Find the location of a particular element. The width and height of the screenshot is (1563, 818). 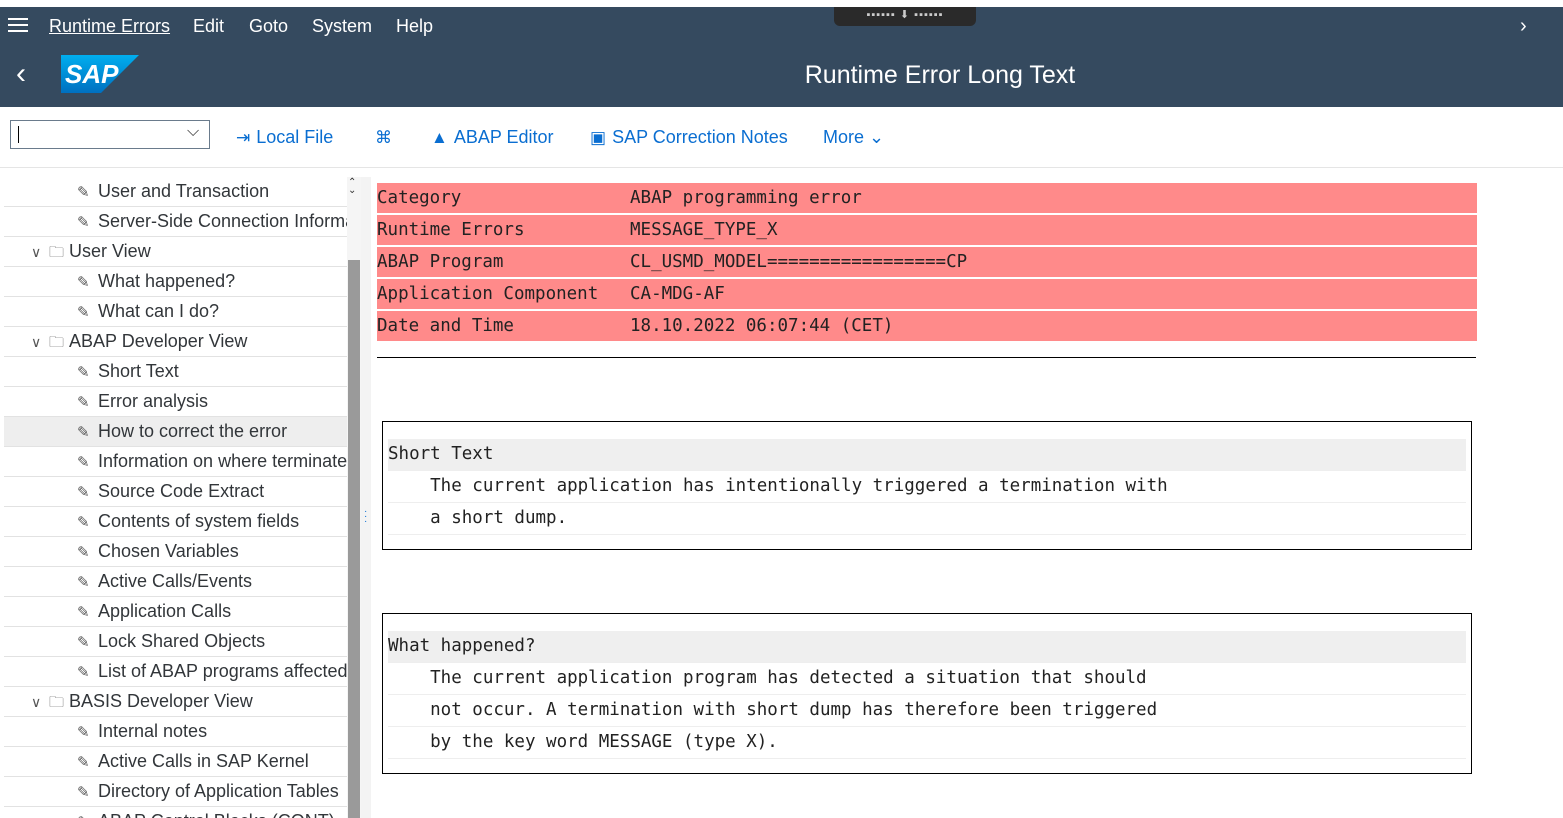

tree-item: ✎ Contents of system fields is located at coordinates (175, 522).